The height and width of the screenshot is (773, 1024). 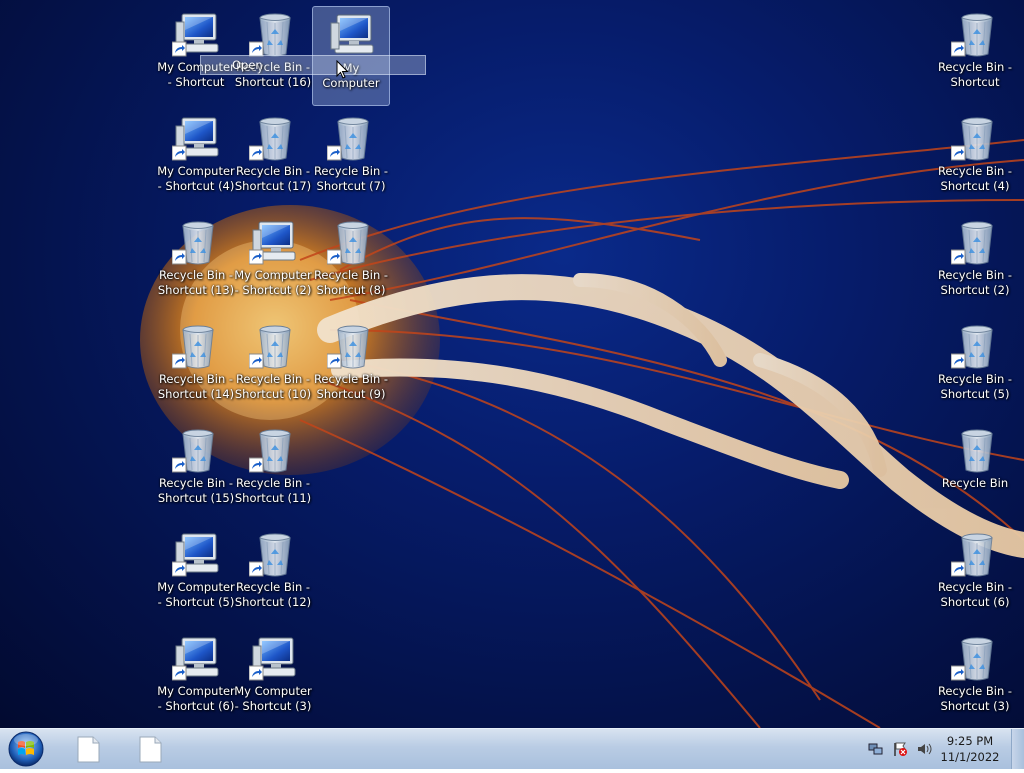 What do you see at coordinates (273, 490) in the screenshot?
I see `desktop-icon-label: Recycle Bin - Shortcut (11)` at bounding box center [273, 490].